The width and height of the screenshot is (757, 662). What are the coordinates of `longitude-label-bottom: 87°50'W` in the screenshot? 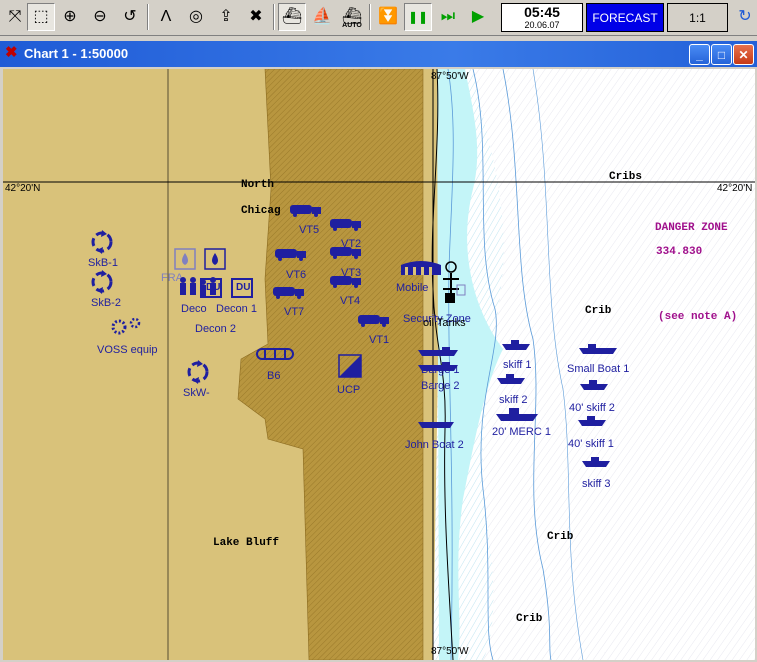 It's located at (450, 651).